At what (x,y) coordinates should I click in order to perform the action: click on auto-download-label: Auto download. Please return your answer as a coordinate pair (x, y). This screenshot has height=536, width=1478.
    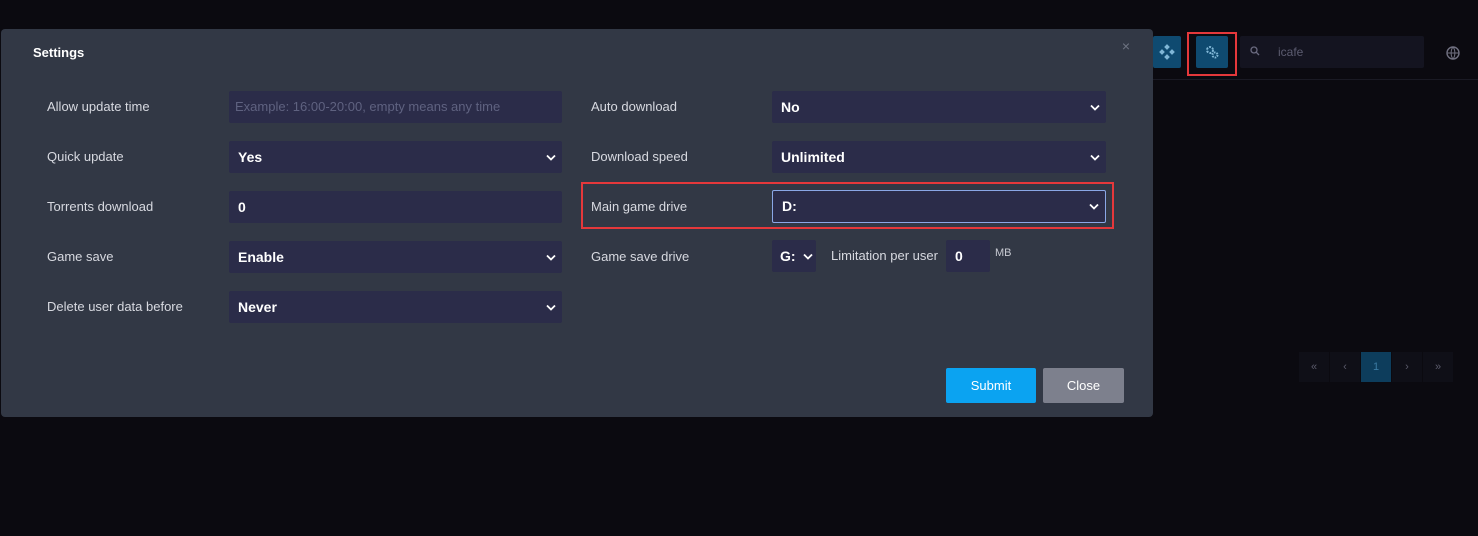
    Looking at the image, I should click on (634, 106).